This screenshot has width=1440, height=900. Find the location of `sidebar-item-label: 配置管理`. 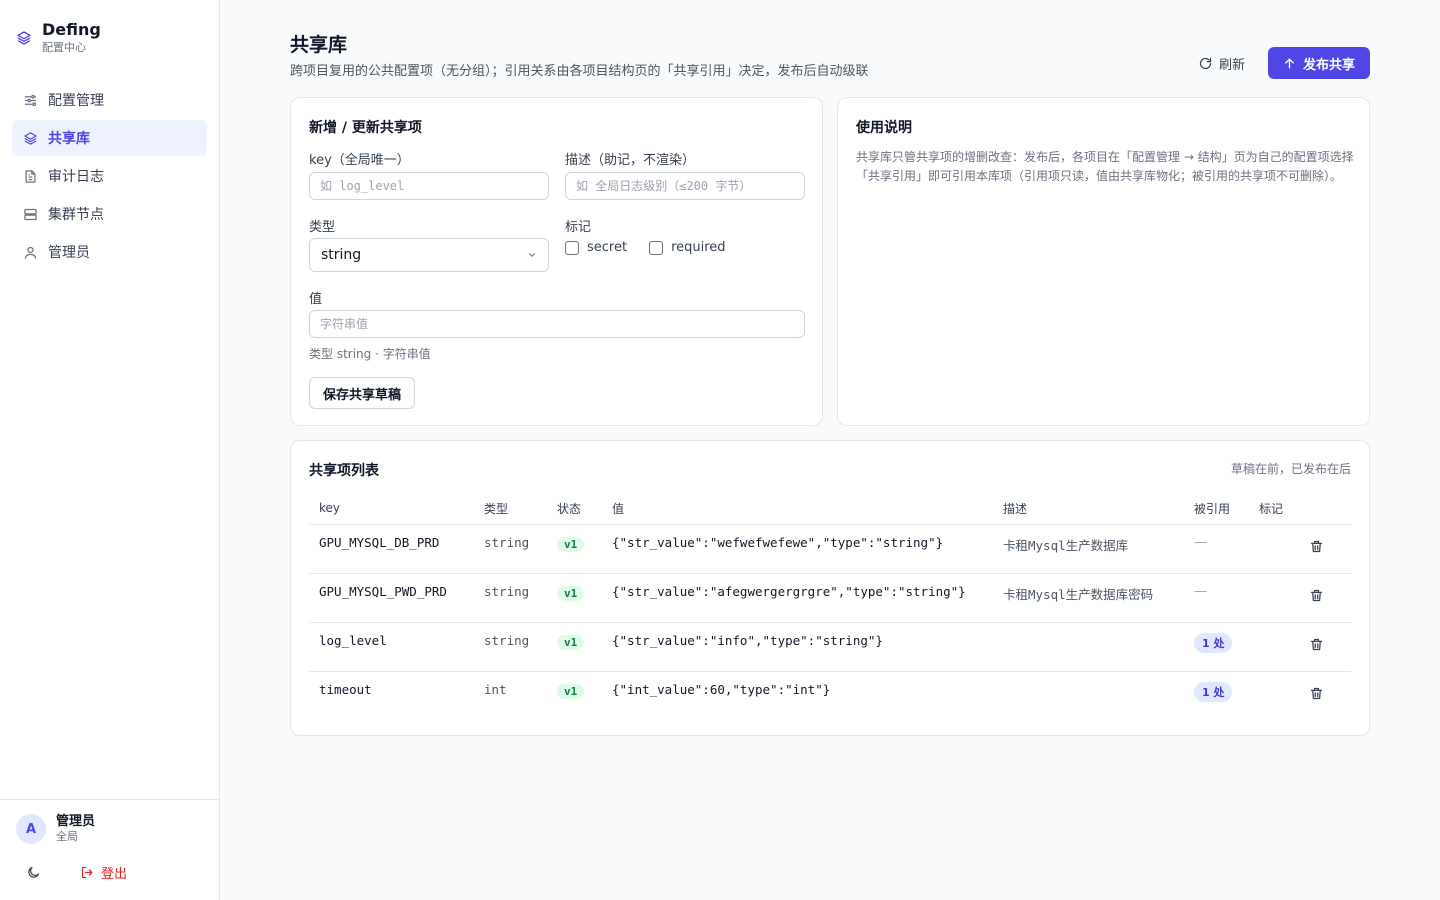

sidebar-item-label: 配置管理 is located at coordinates (76, 101).